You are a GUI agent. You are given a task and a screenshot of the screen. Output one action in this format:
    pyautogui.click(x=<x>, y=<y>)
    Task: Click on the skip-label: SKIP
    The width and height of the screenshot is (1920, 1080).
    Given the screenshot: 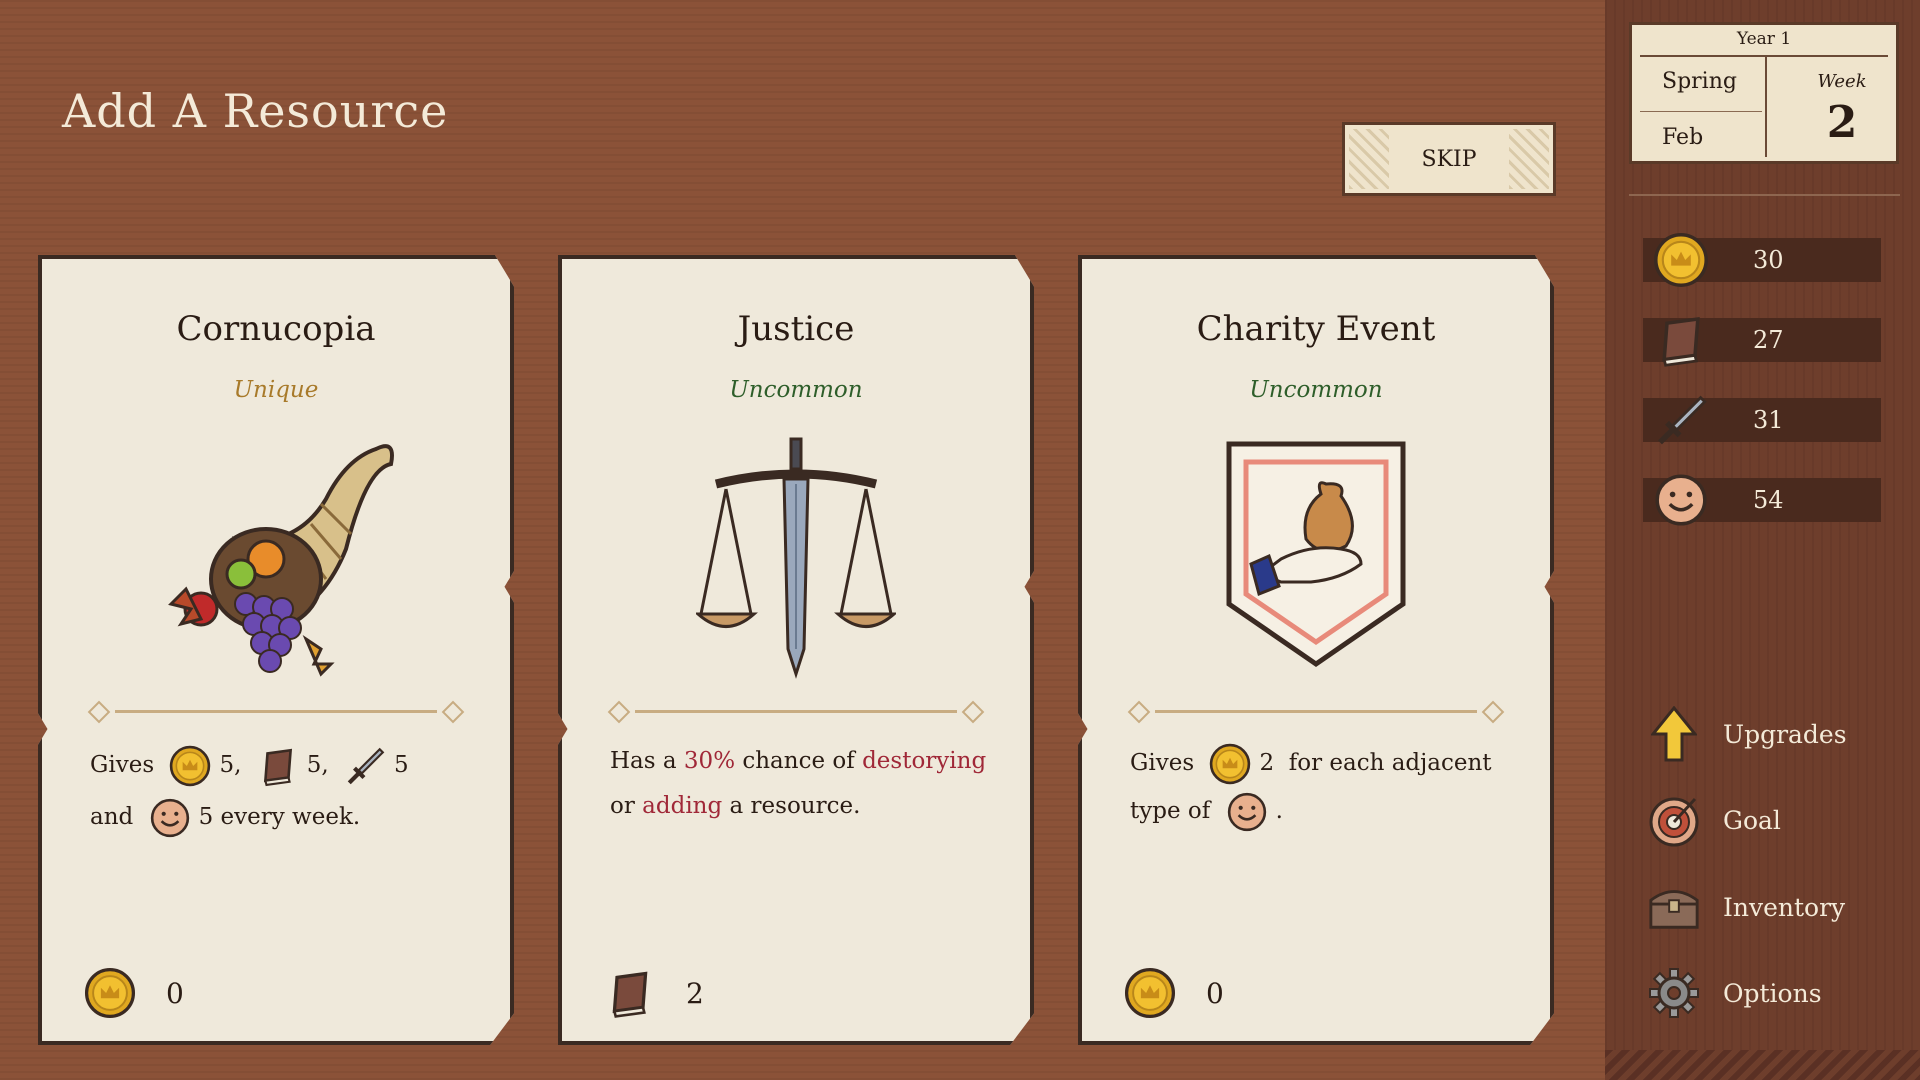 What is the action you would take?
    pyautogui.click(x=1449, y=159)
    